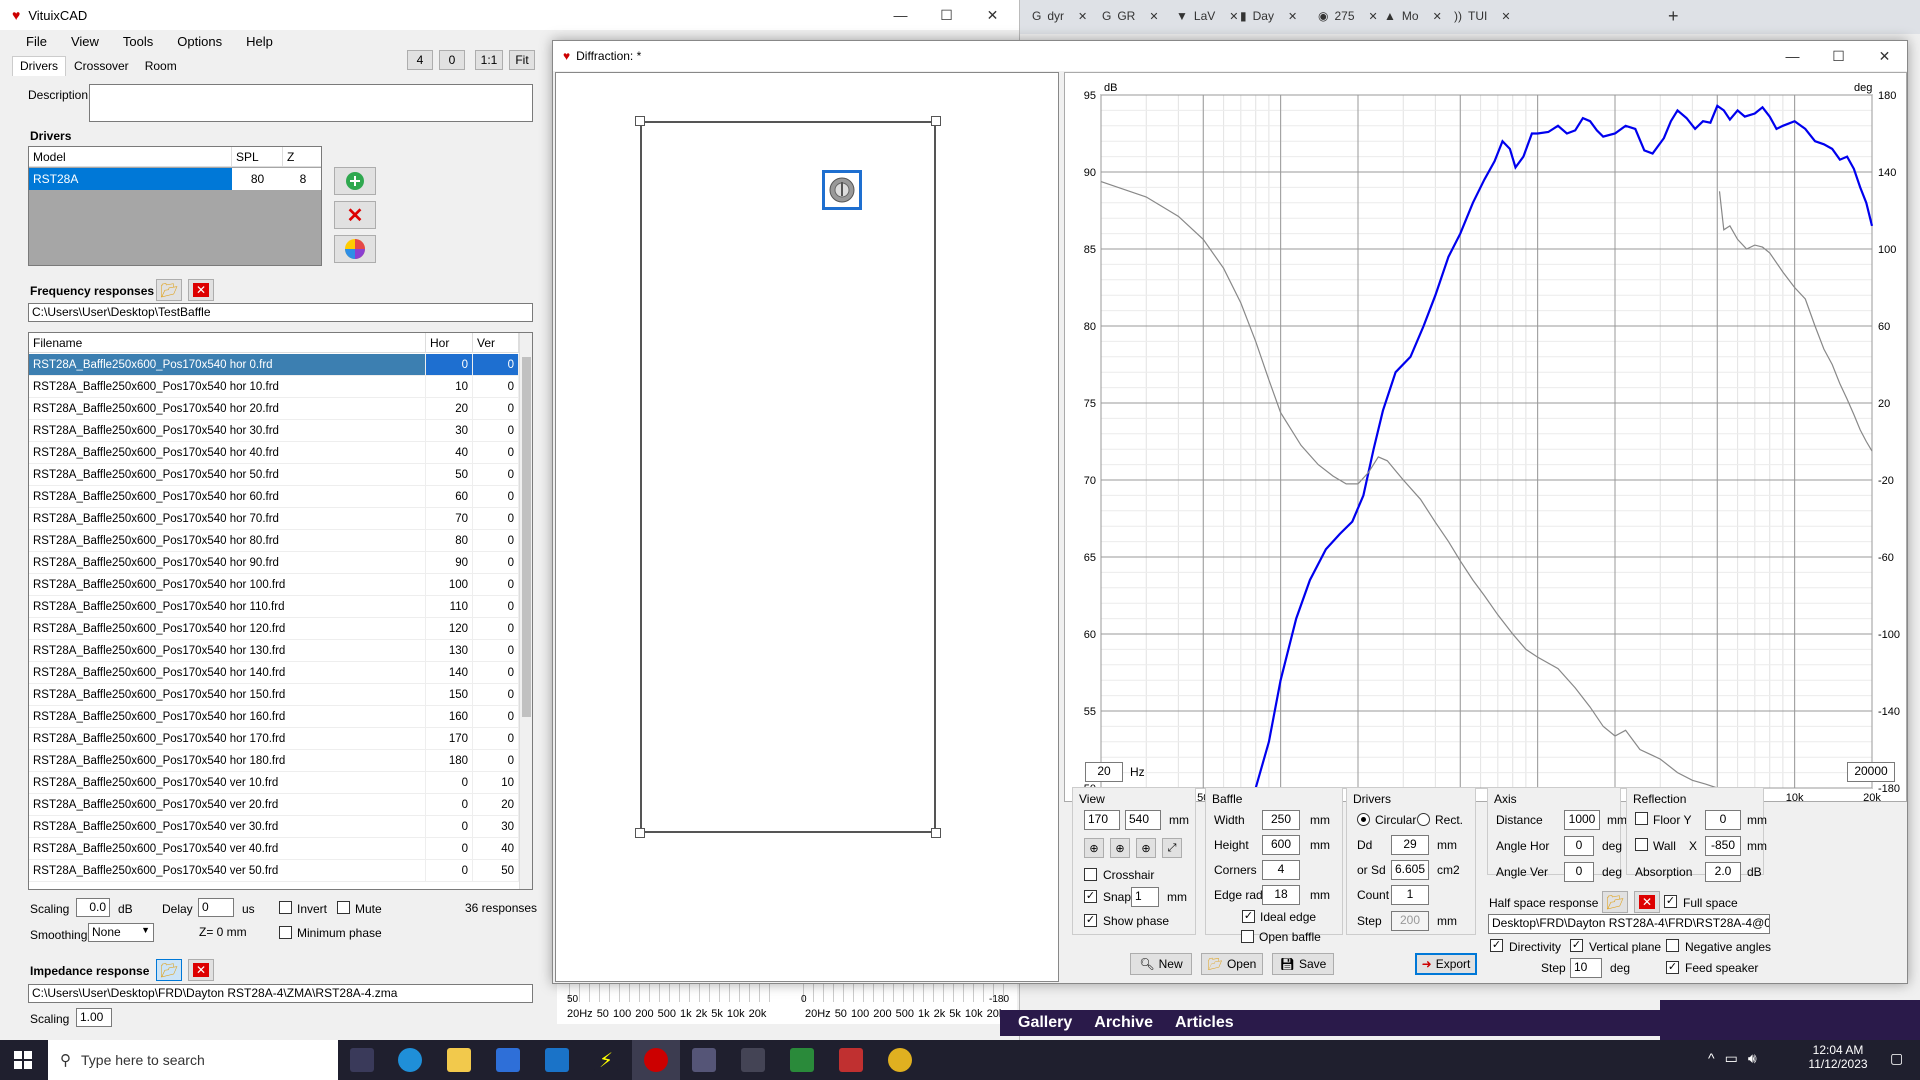  What do you see at coordinates (992, 15) in the screenshot?
I see `close-button: ✕` at bounding box center [992, 15].